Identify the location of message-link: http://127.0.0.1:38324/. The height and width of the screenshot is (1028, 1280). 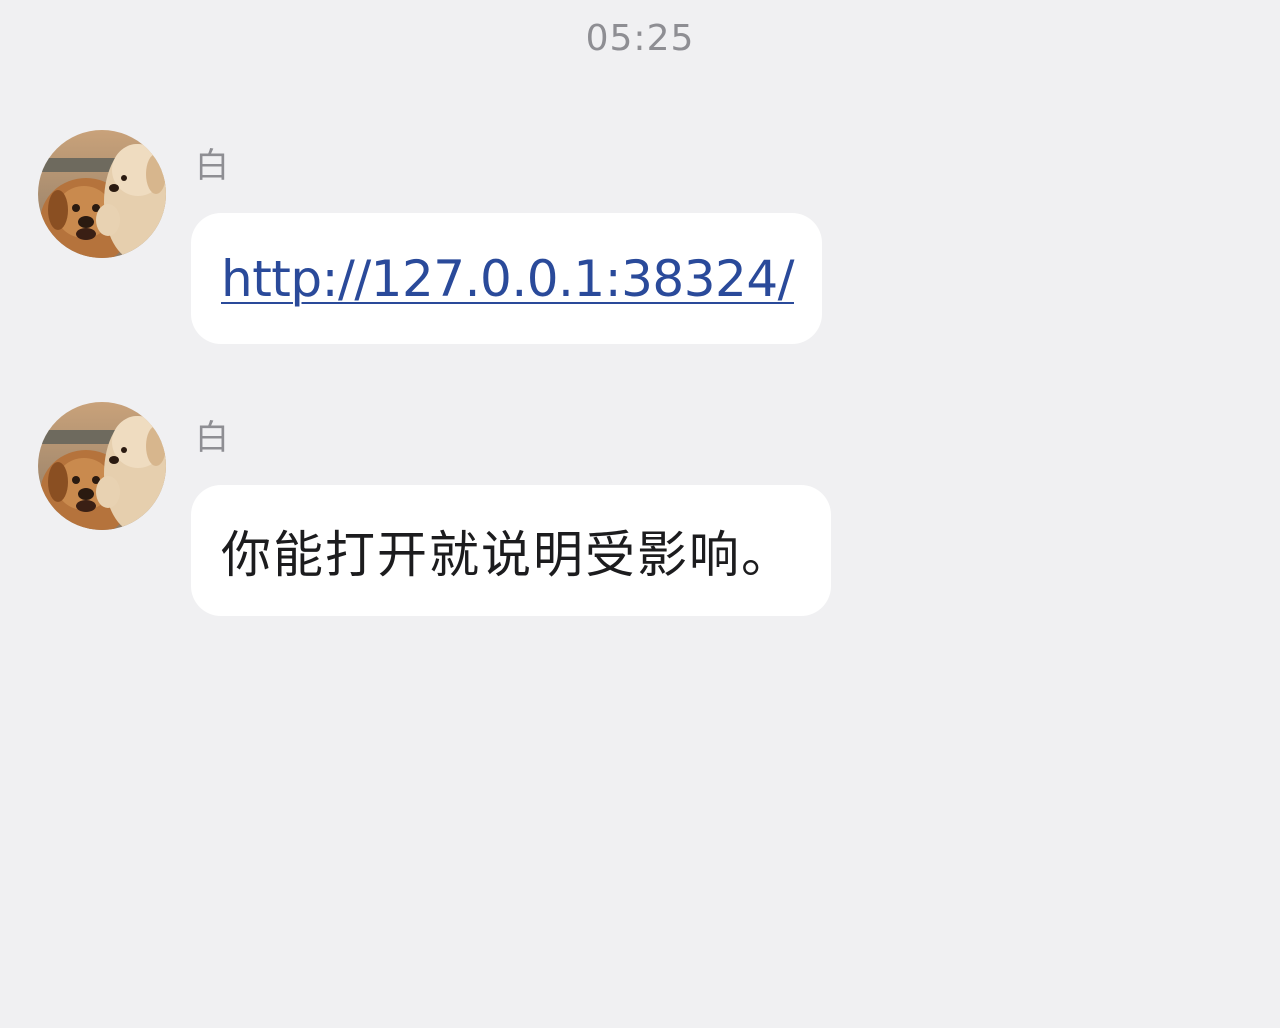
(507, 279).